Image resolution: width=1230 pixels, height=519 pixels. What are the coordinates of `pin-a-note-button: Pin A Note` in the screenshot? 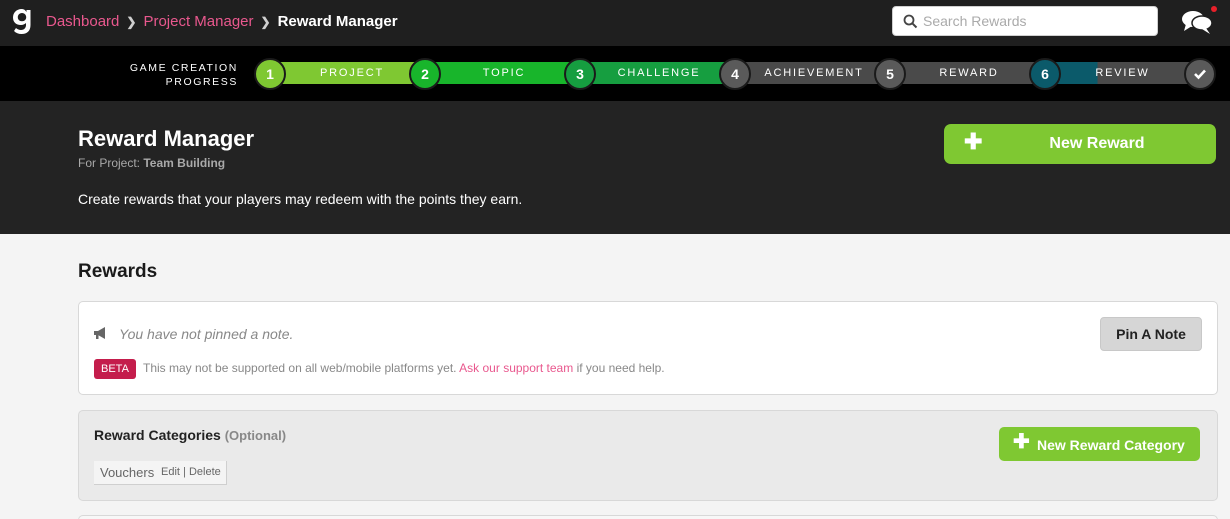 It's located at (1151, 334).